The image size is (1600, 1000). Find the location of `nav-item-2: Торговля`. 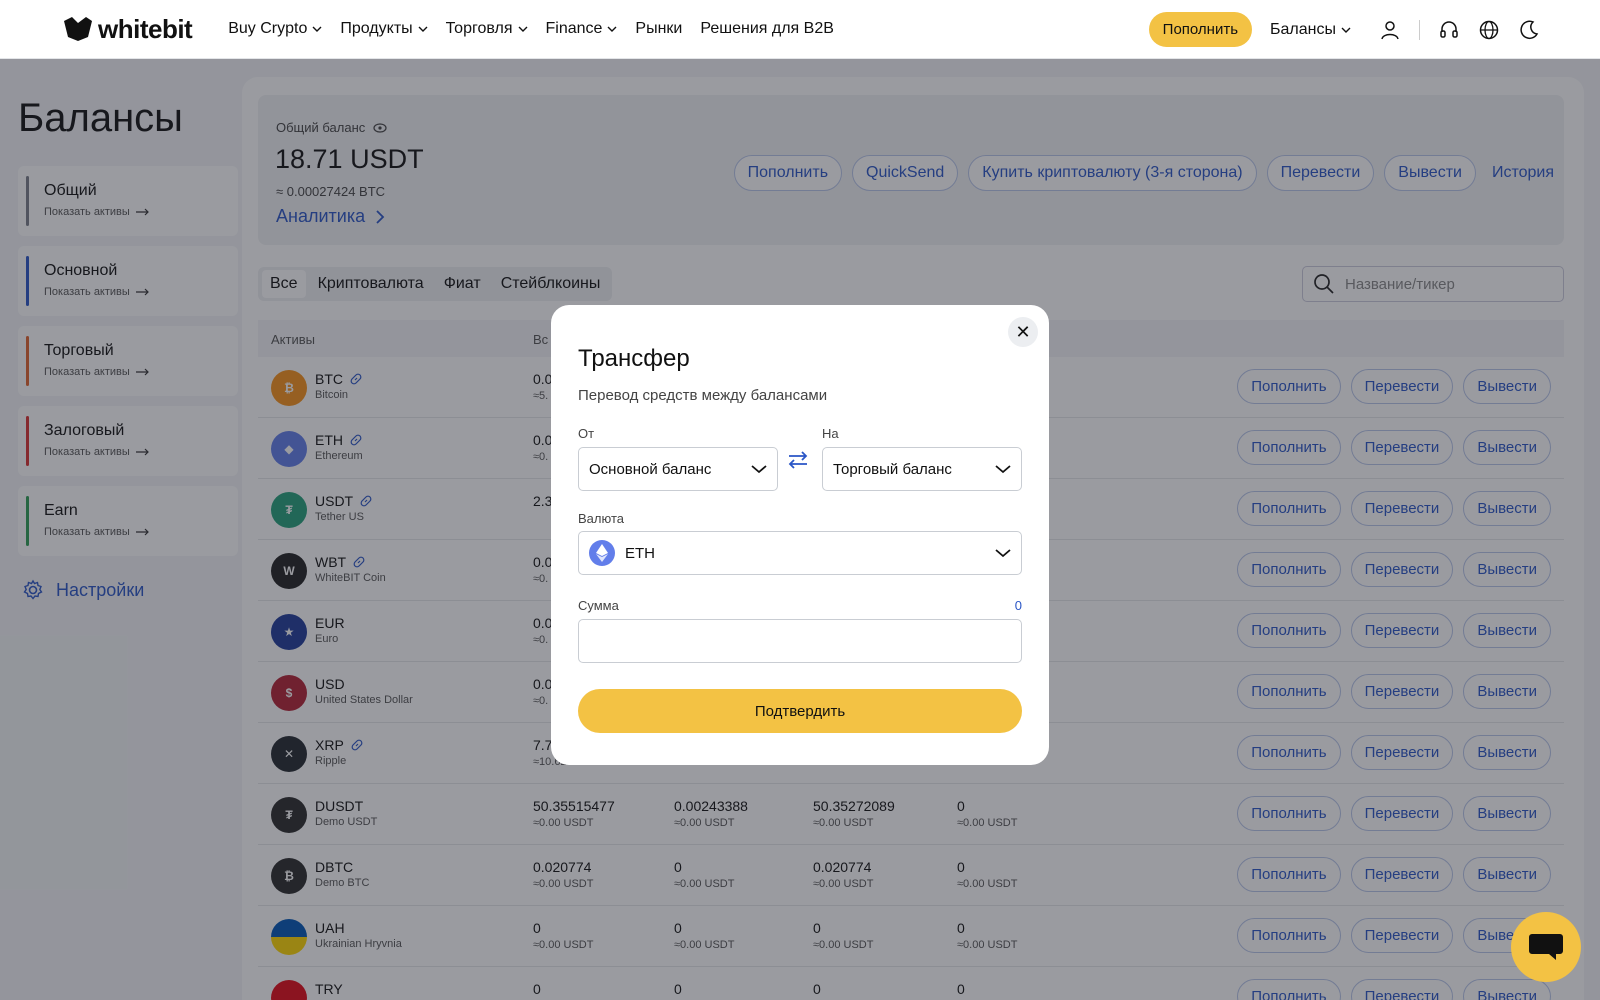

nav-item-2: Торговля is located at coordinates (487, 29).